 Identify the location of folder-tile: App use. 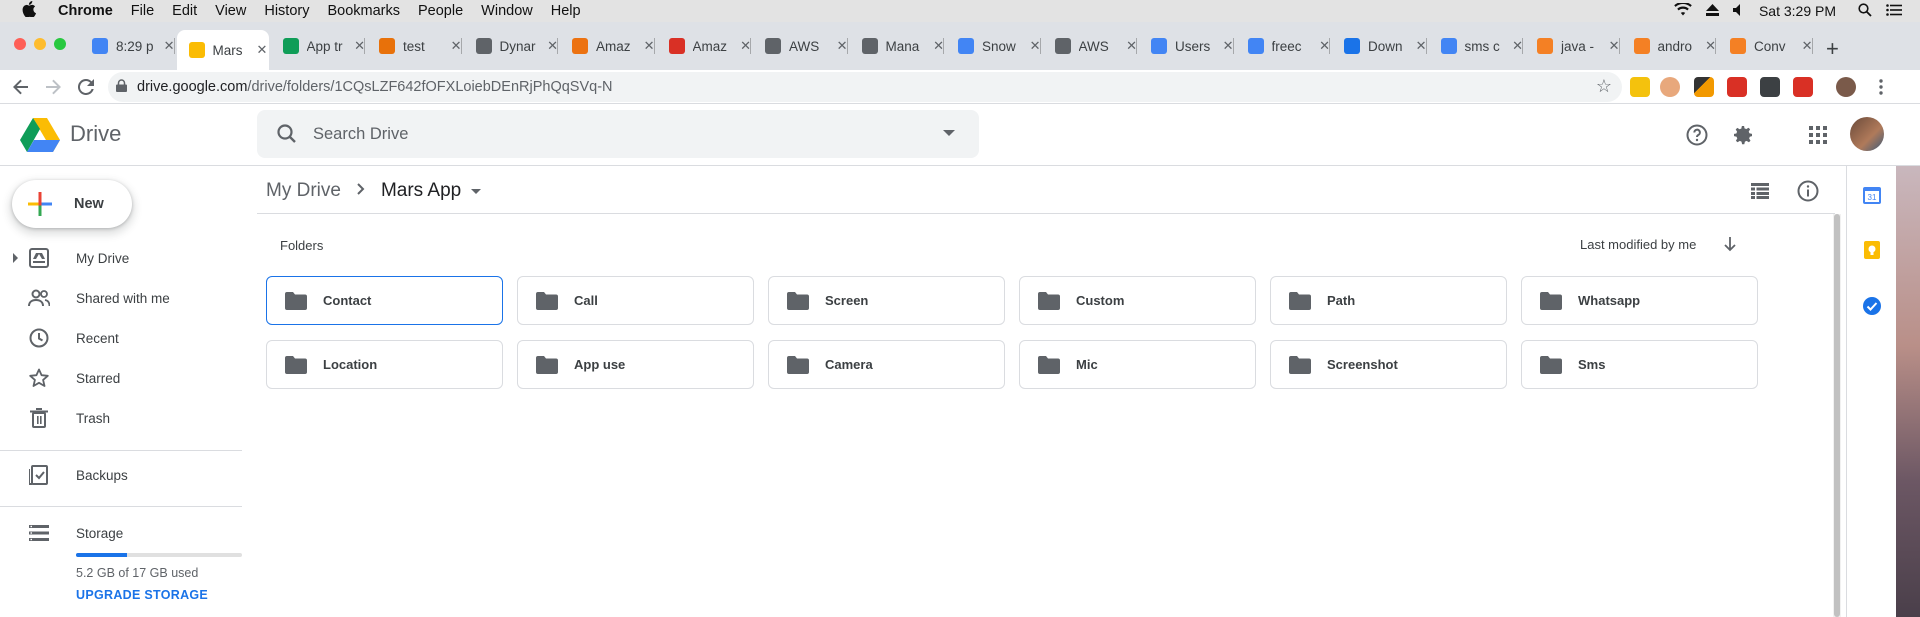
(635, 364).